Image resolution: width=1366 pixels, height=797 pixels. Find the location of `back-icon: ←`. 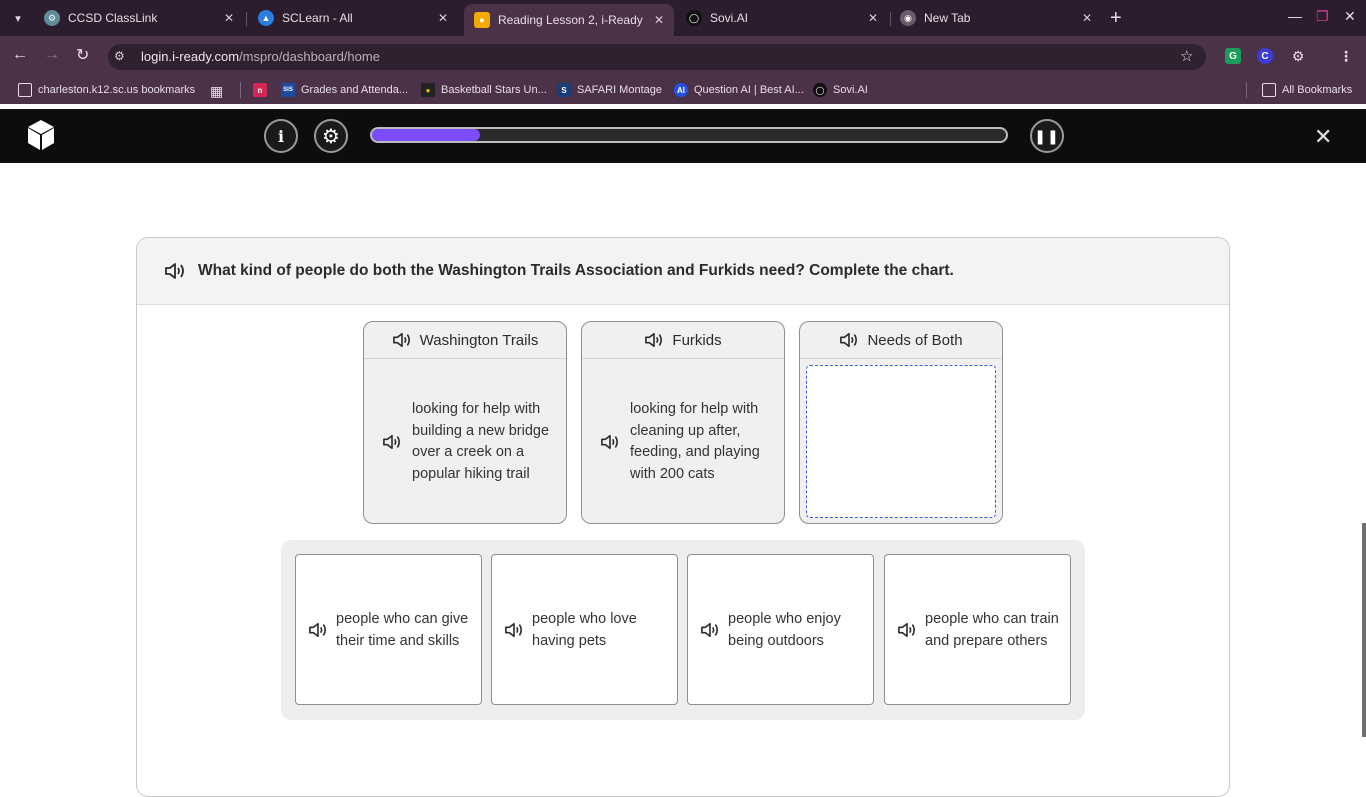

back-icon: ← is located at coordinates (20, 55).